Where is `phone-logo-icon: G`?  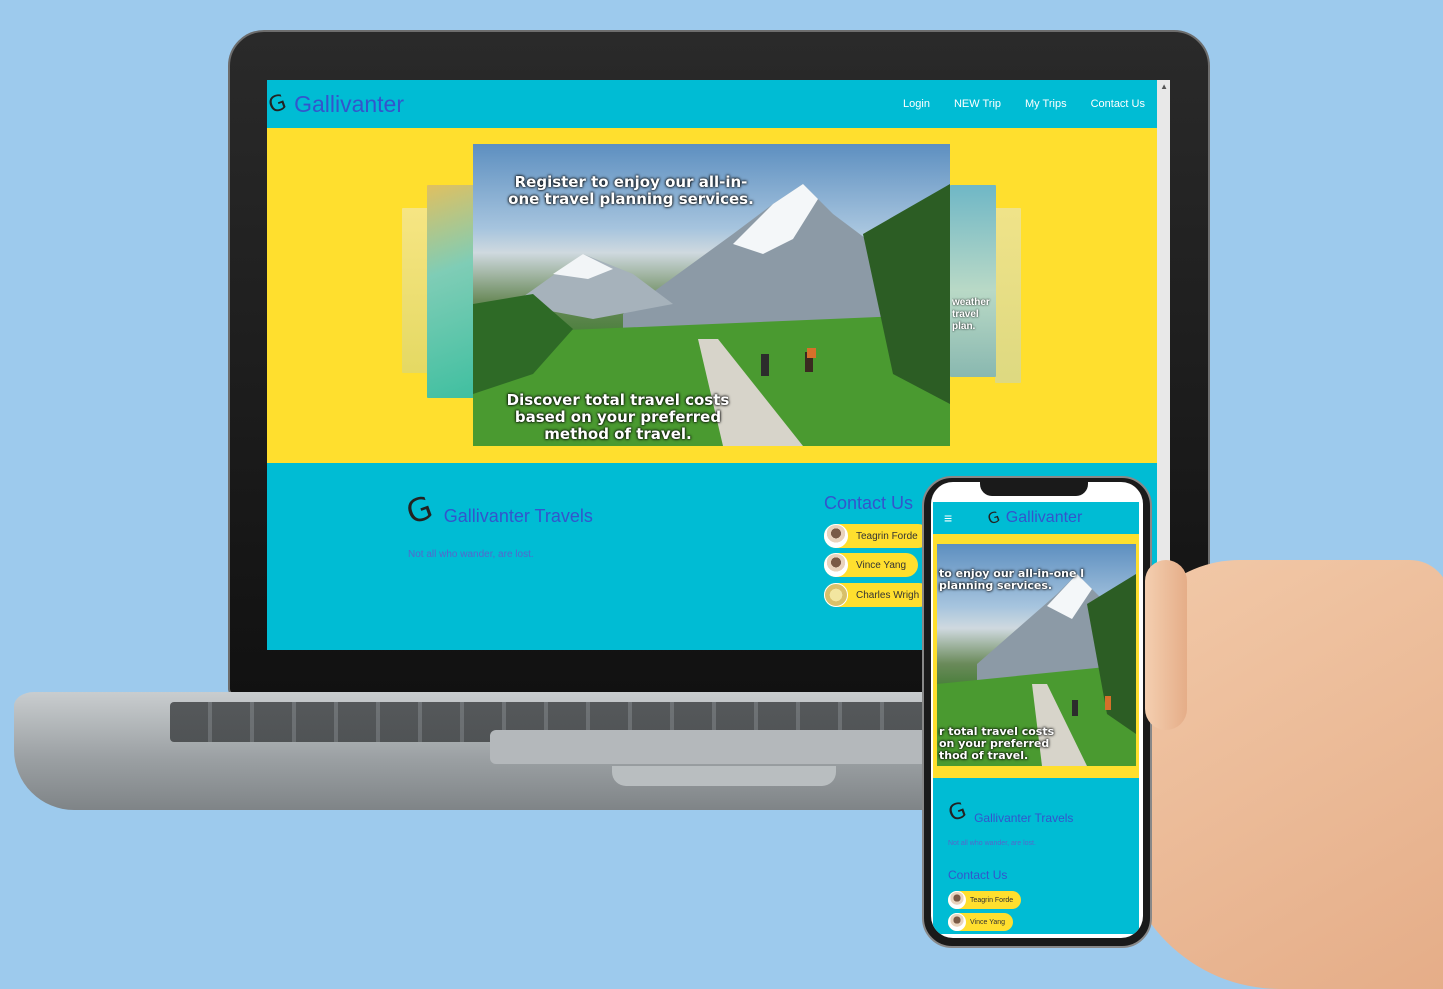
phone-logo-icon: G is located at coordinates (994, 518).